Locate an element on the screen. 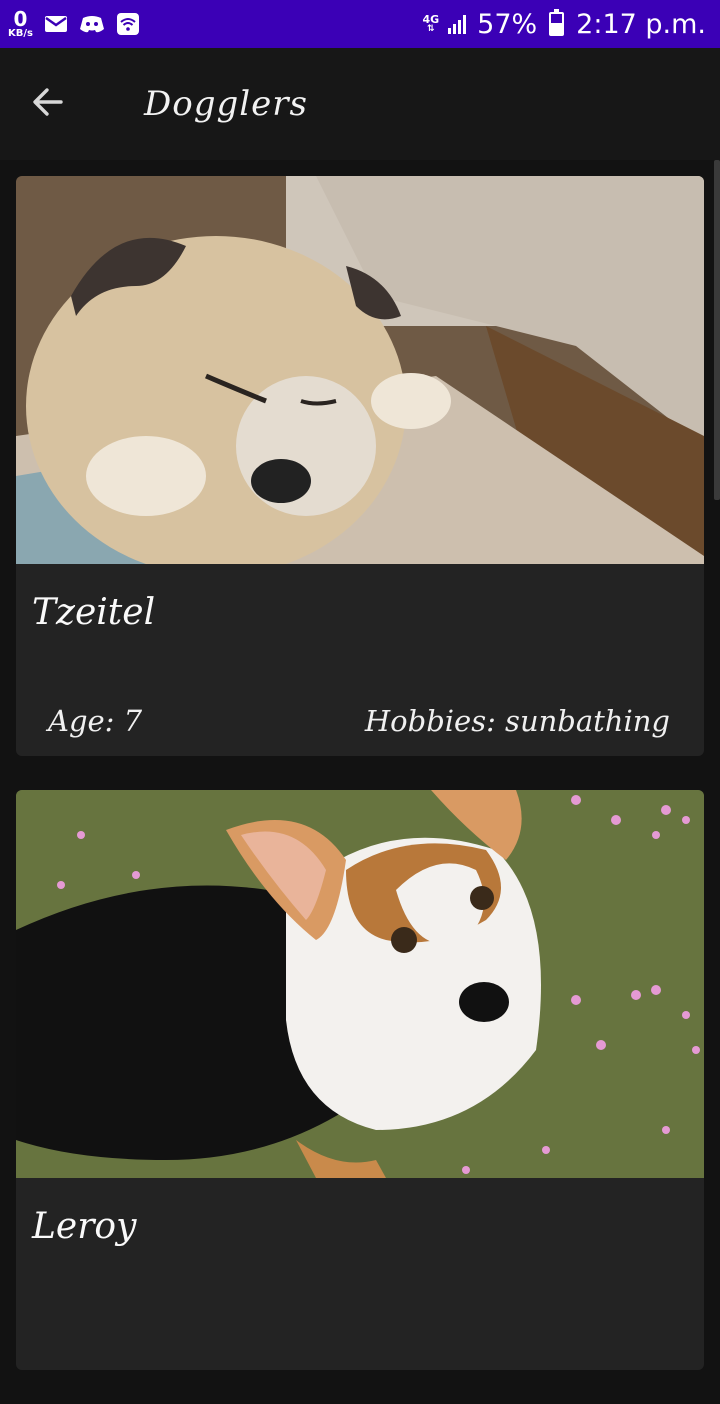 The height and width of the screenshot is (1404, 720). network-speed: 0 KB/s is located at coordinates (20, 24).